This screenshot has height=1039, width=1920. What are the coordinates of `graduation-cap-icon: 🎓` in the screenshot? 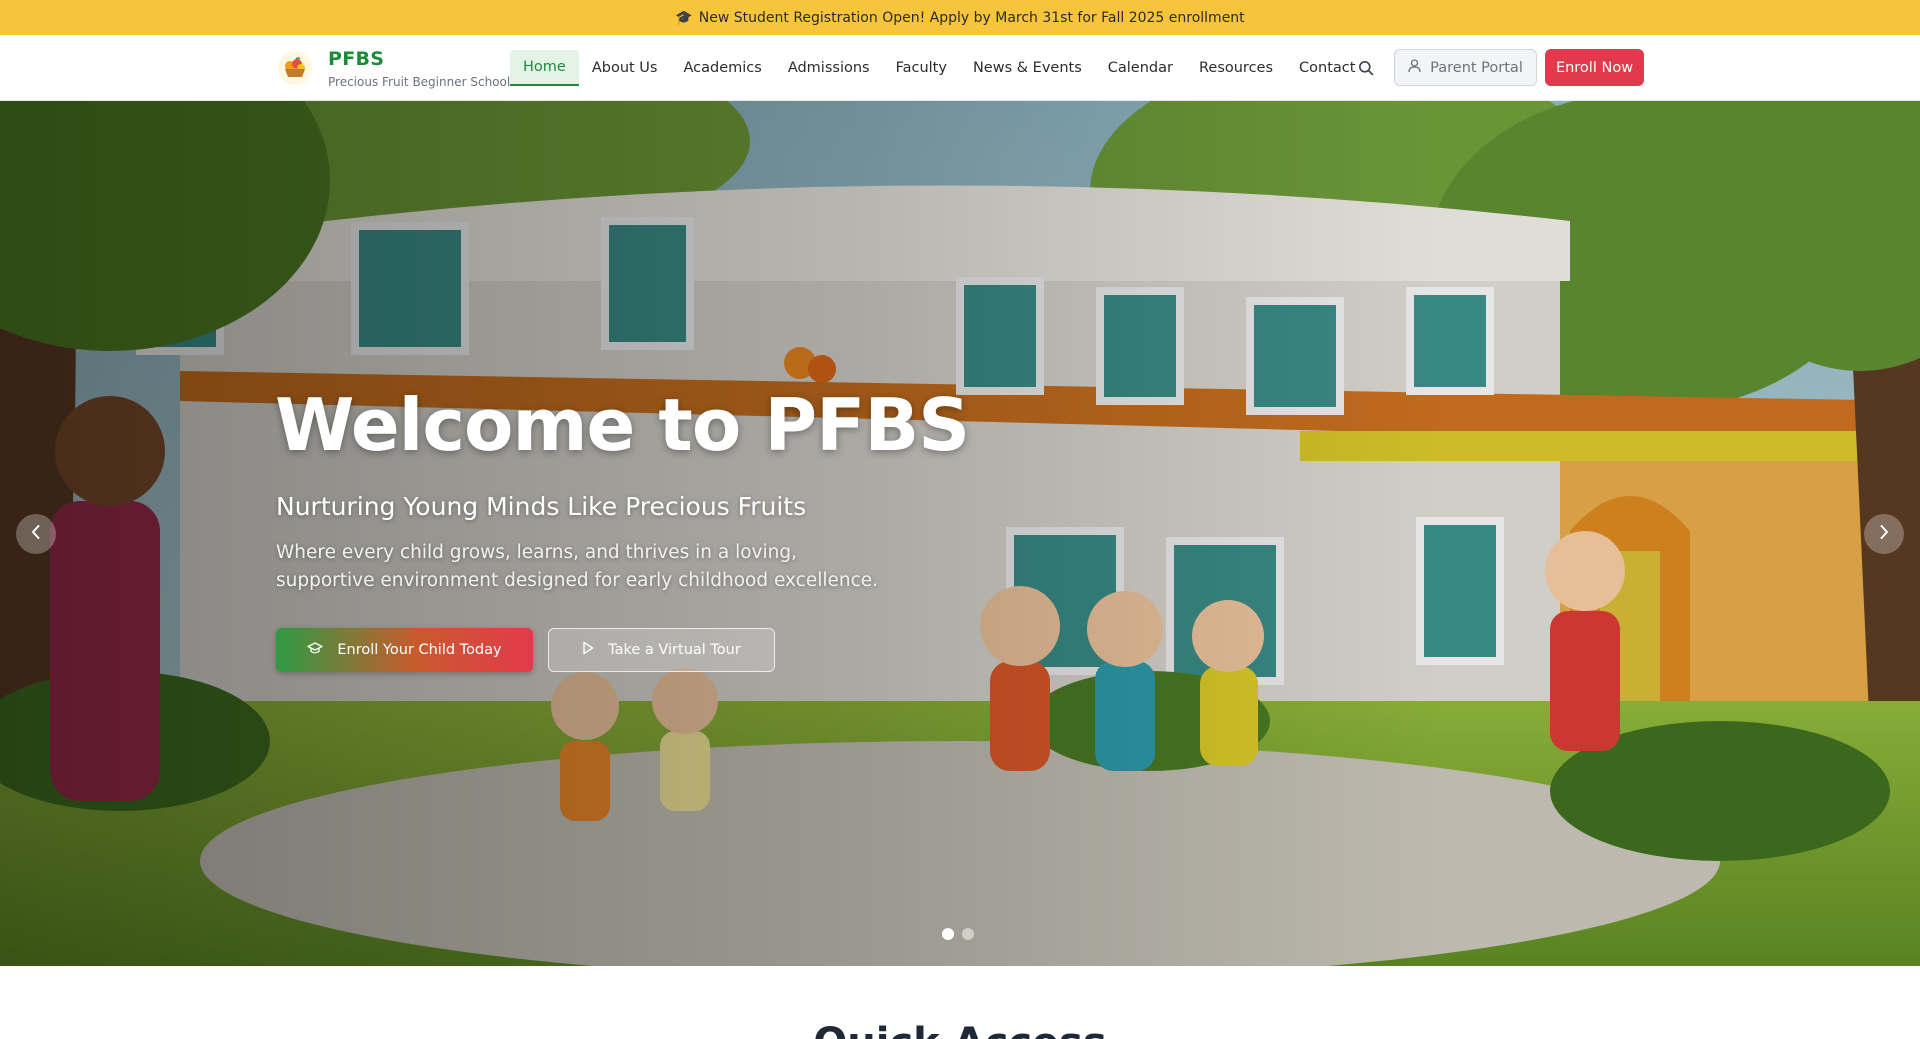 It's located at (684, 17).